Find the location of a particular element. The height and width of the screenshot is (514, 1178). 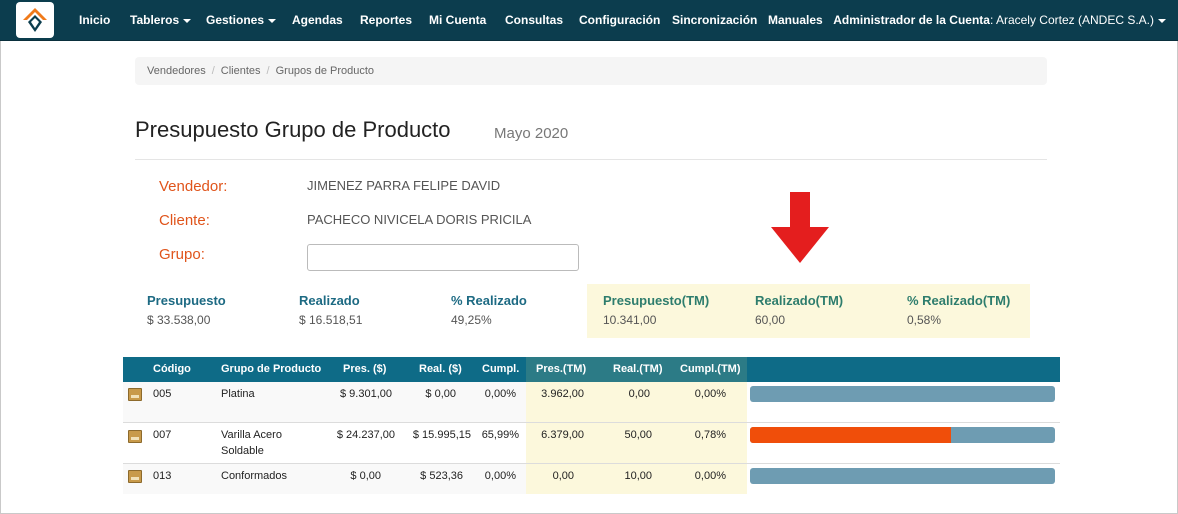

cell-pres-tm: 0,00 is located at coordinates (563, 476).